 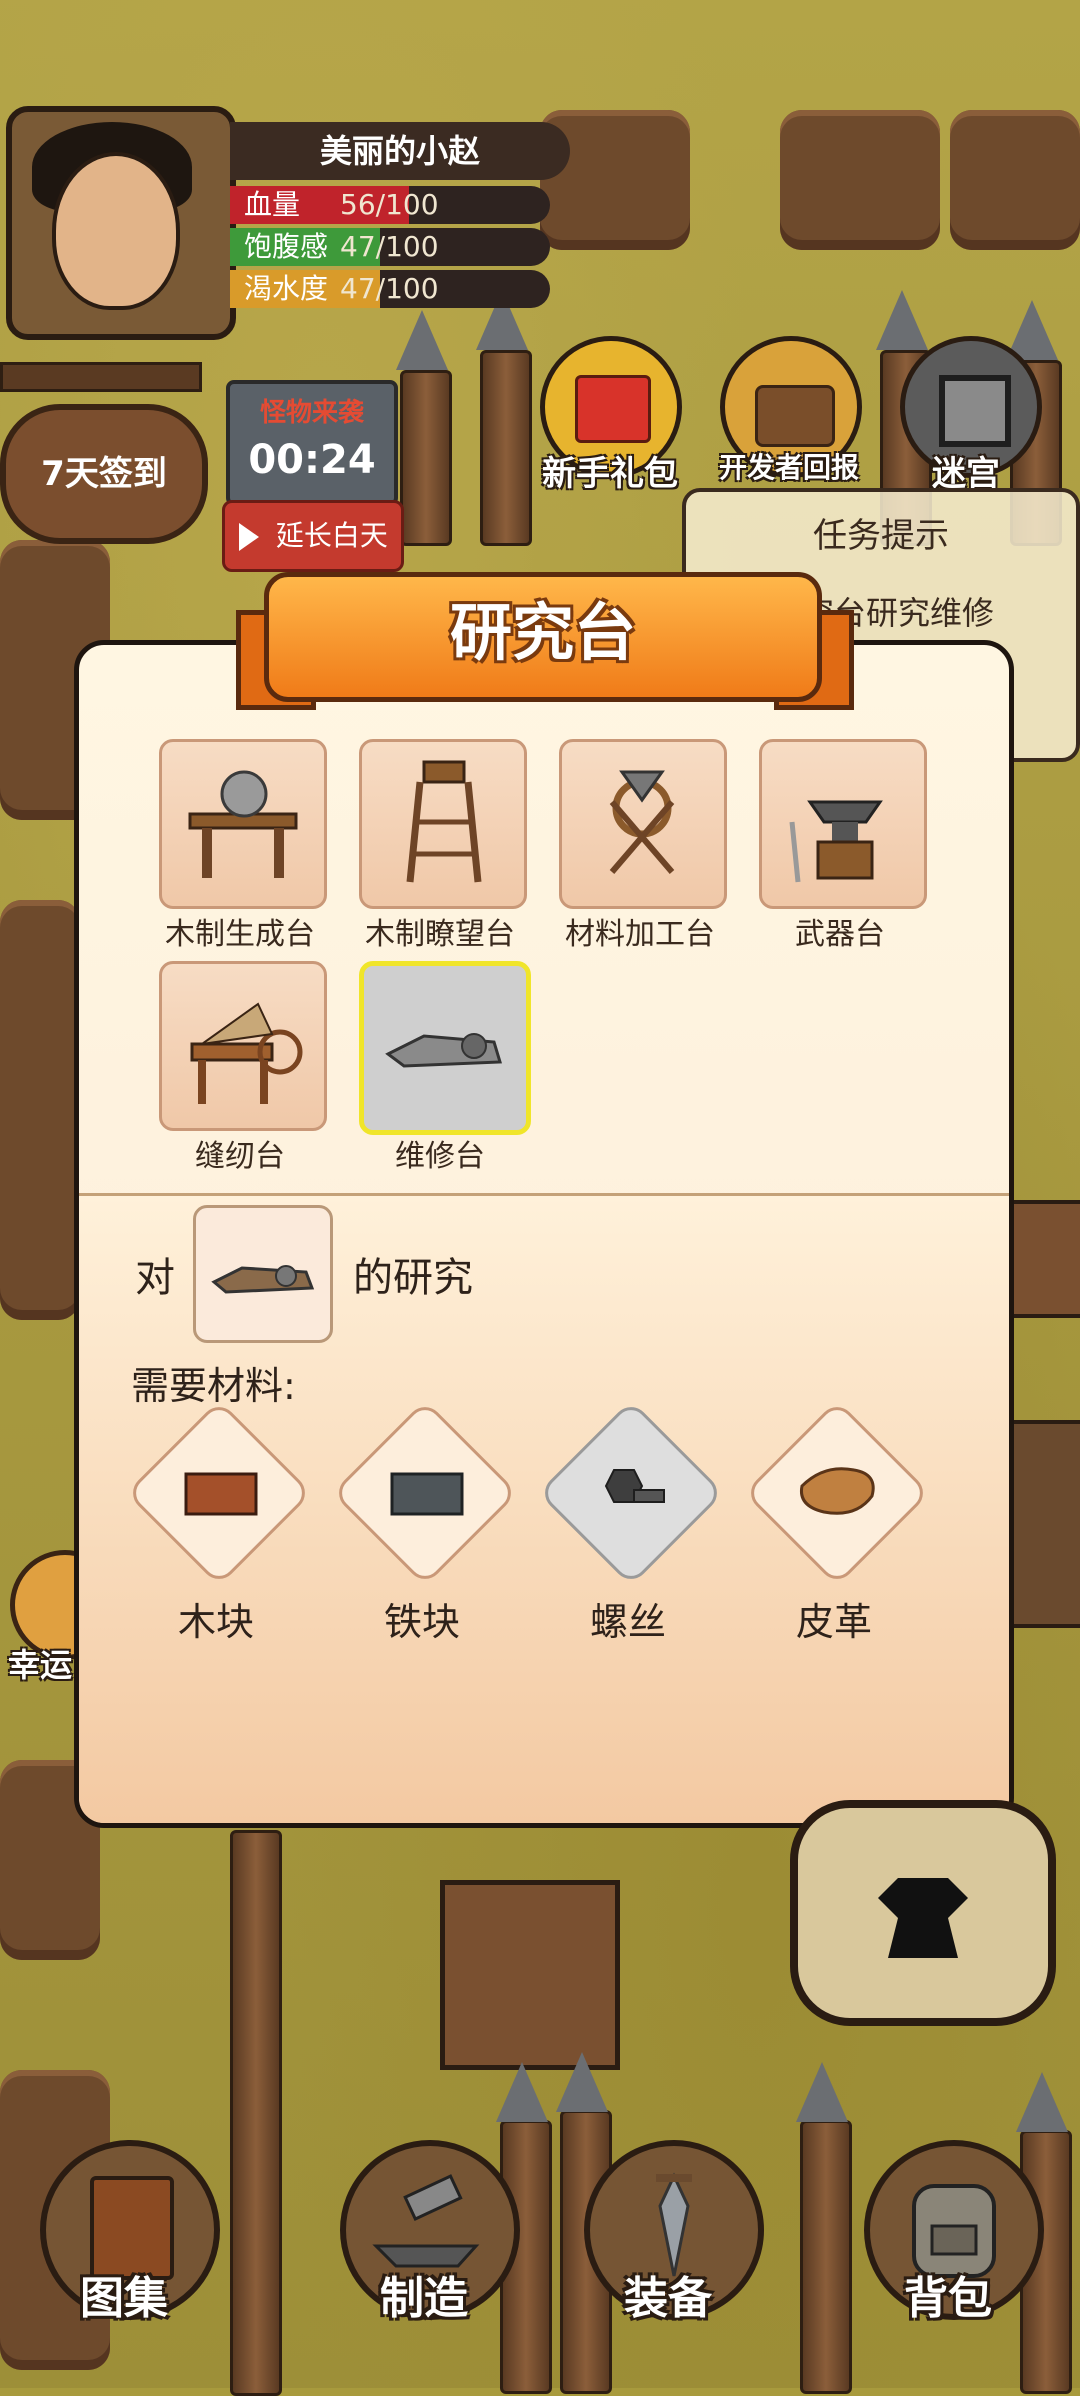 I want to click on task-hint-title: 任务提示, so click(x=881, y=536).